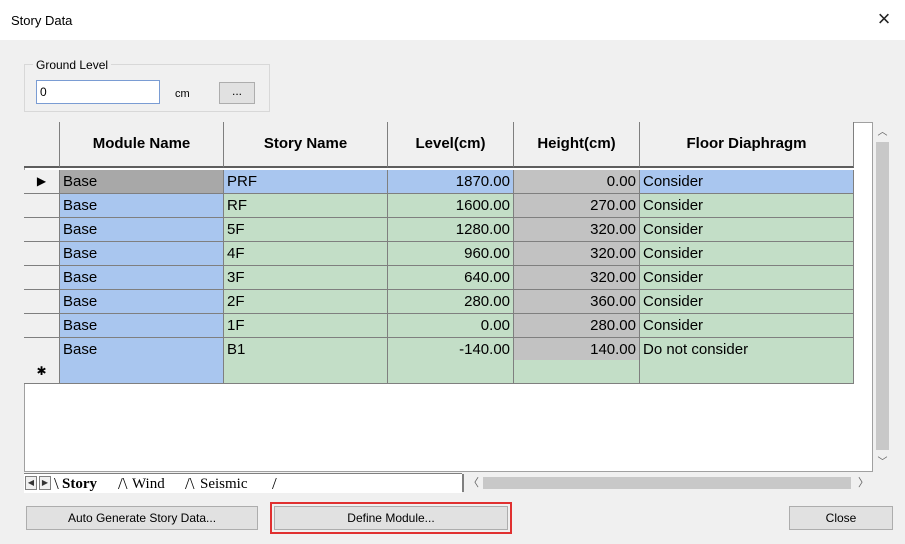  What do you see at coordinates (863, 483) in the screenshot?
I see `scroll-right-icon: 〉` at bounding box center [863, 483].